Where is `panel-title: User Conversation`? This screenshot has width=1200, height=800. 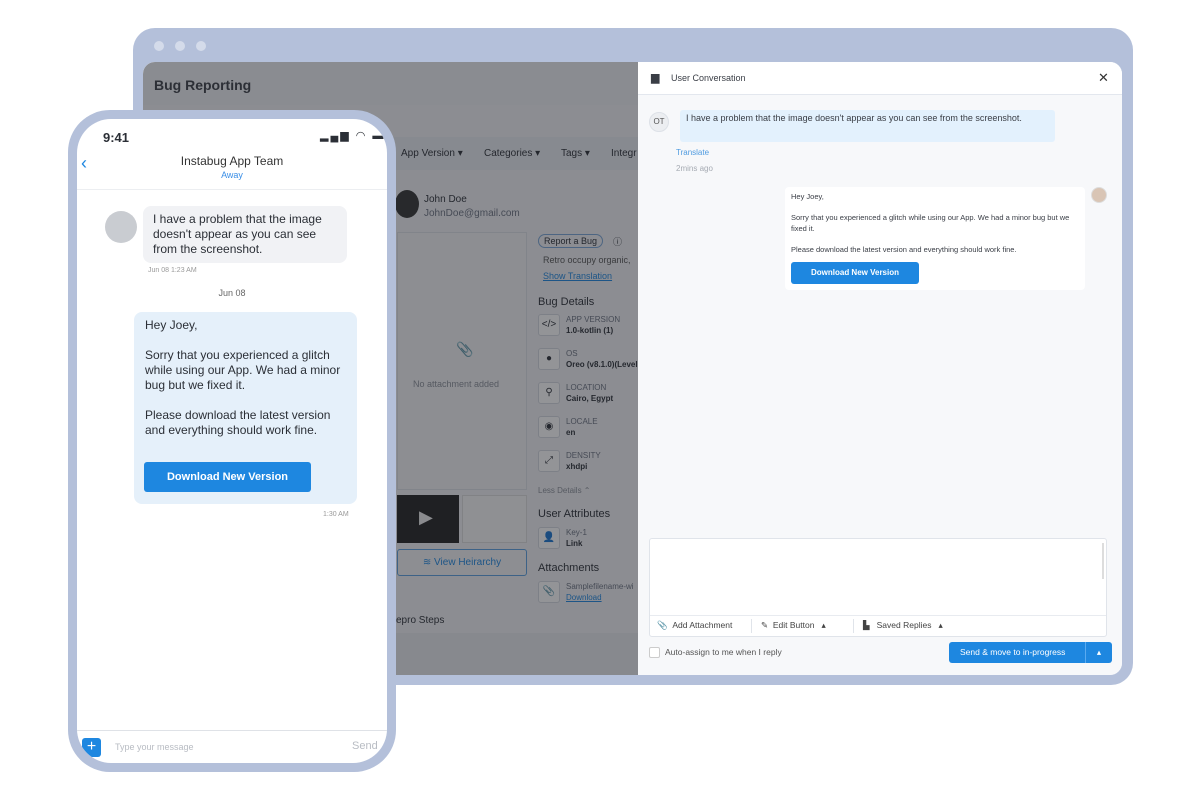
panel-title: User Conversation is located at coordinates (708, 78).